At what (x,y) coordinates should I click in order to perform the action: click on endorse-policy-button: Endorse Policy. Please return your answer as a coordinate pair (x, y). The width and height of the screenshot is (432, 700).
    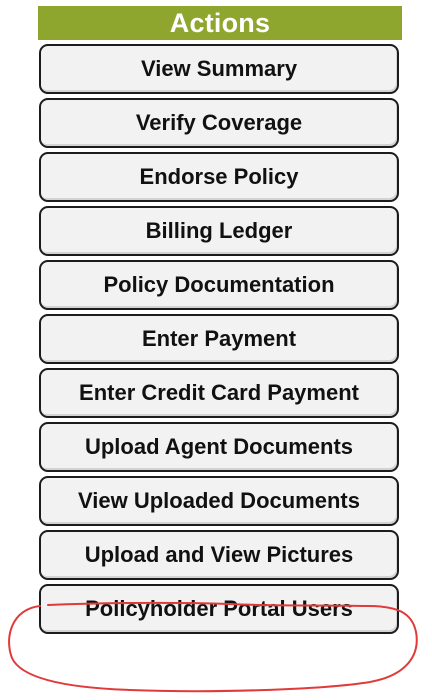
    Looking at the image, I should click on (219, 177).